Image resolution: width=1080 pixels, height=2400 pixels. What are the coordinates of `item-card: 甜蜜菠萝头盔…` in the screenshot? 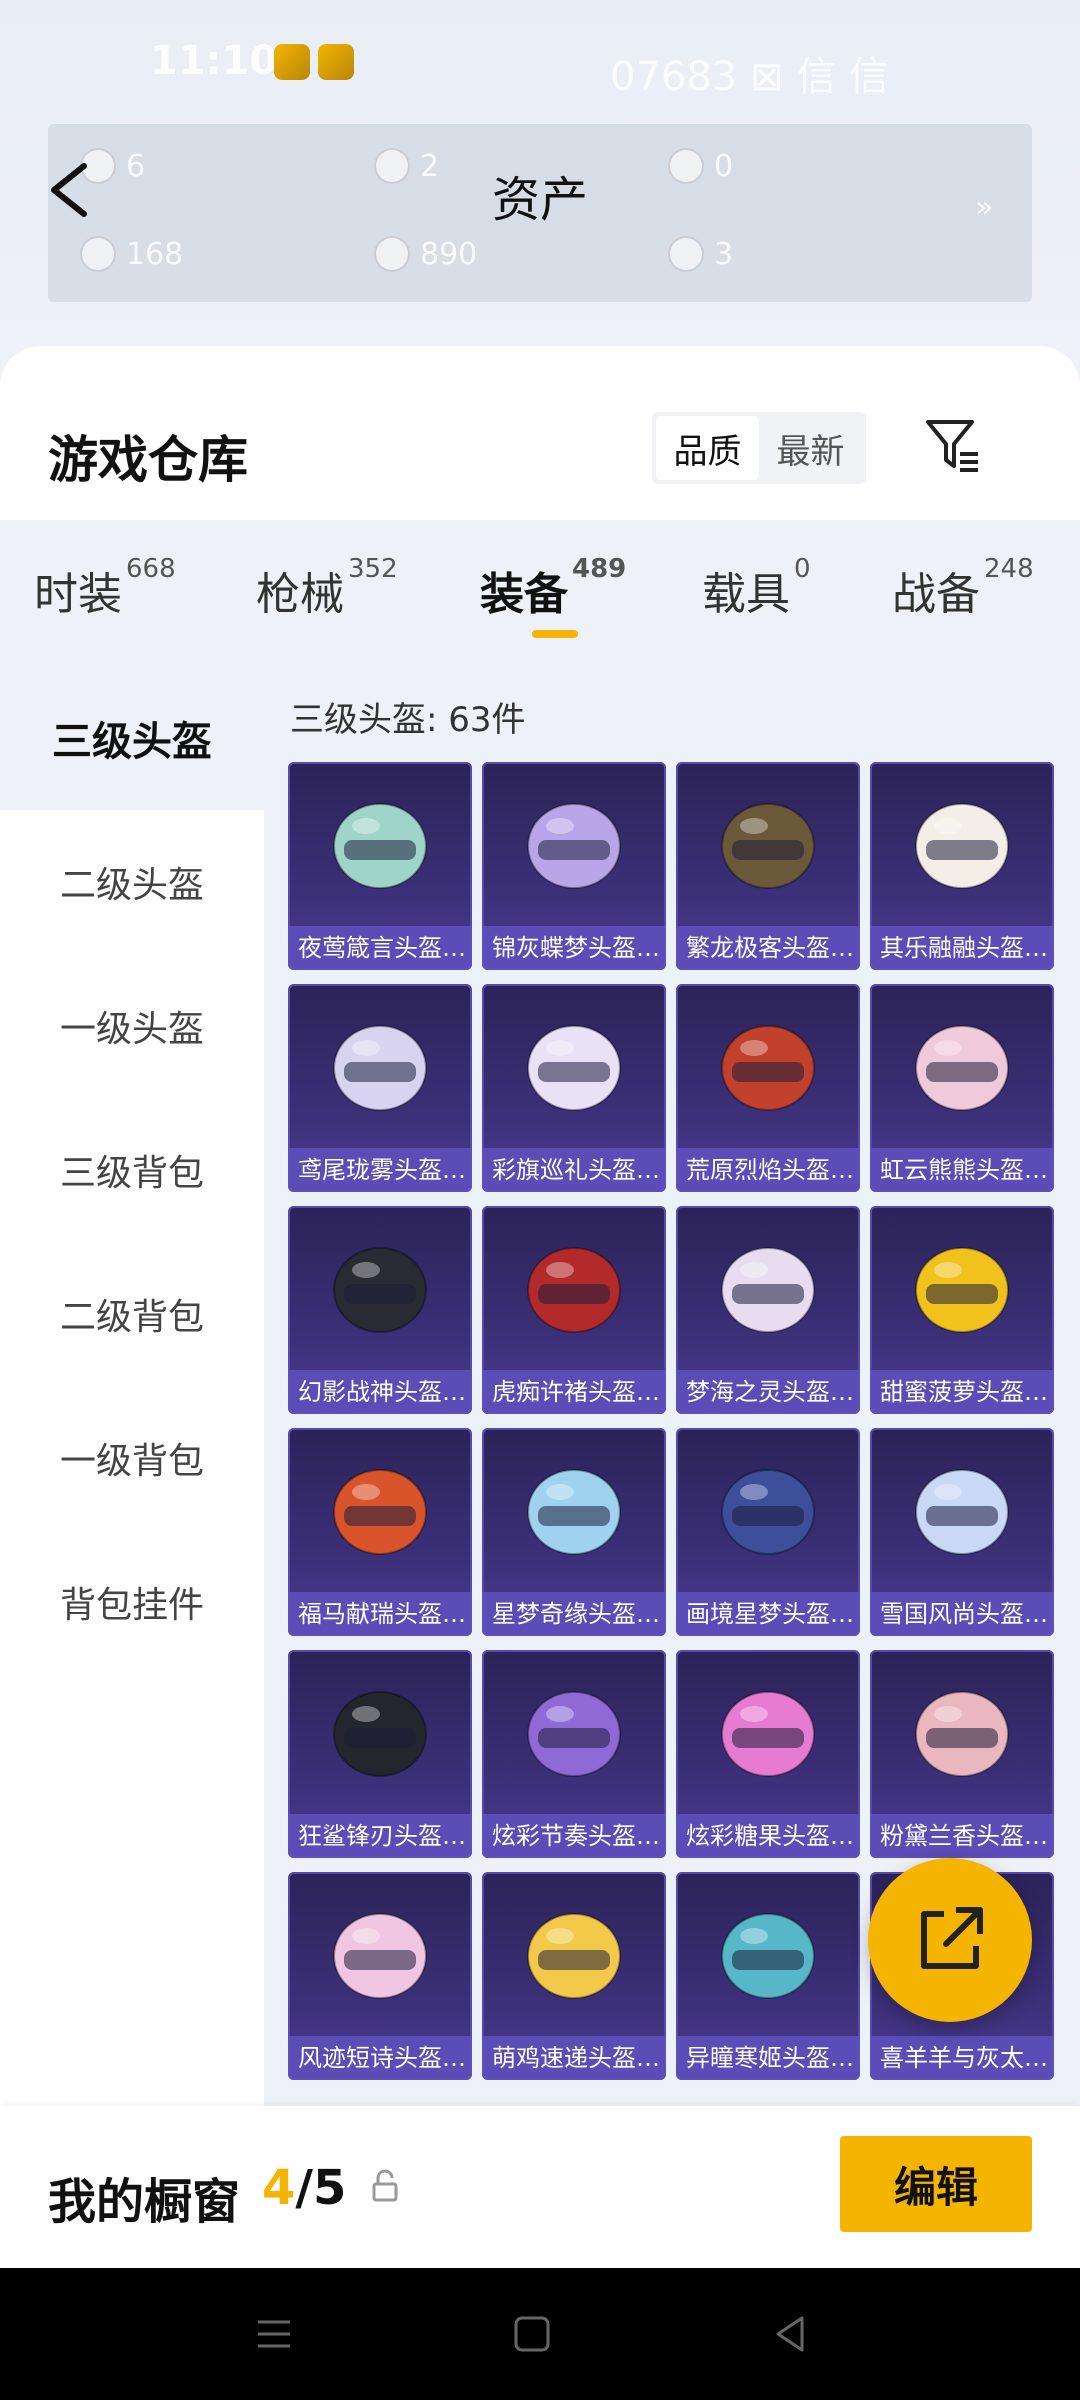 It's located at (962, 1310).